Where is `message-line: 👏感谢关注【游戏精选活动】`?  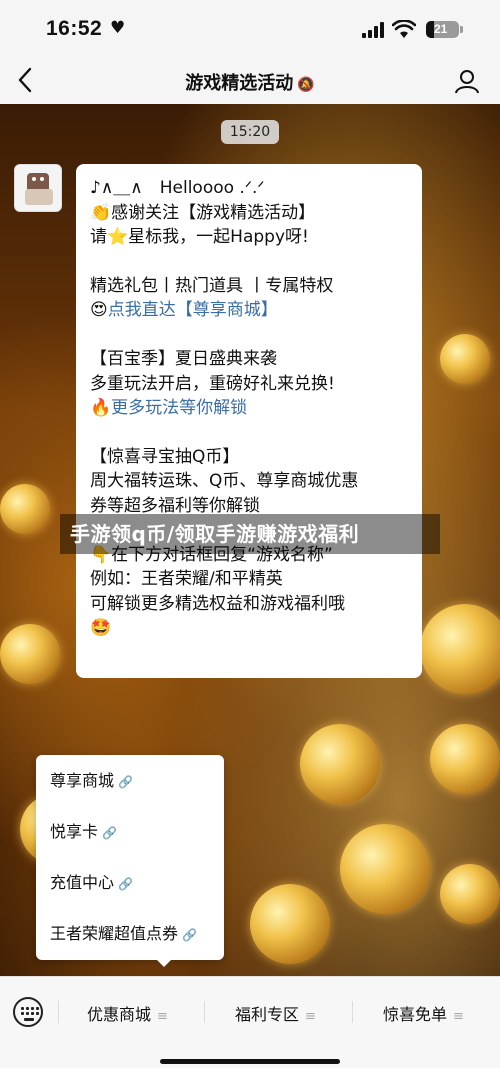 message-line: 👏感谢关注【游戏精选活动】 is located at coordinates (203, 212).